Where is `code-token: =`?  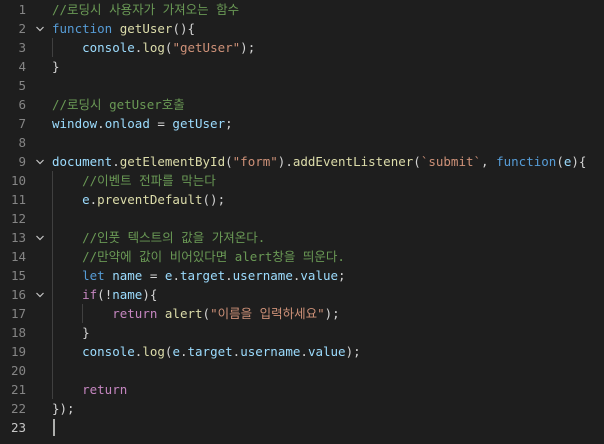
code-token: = is located at coordinates (153, 275).